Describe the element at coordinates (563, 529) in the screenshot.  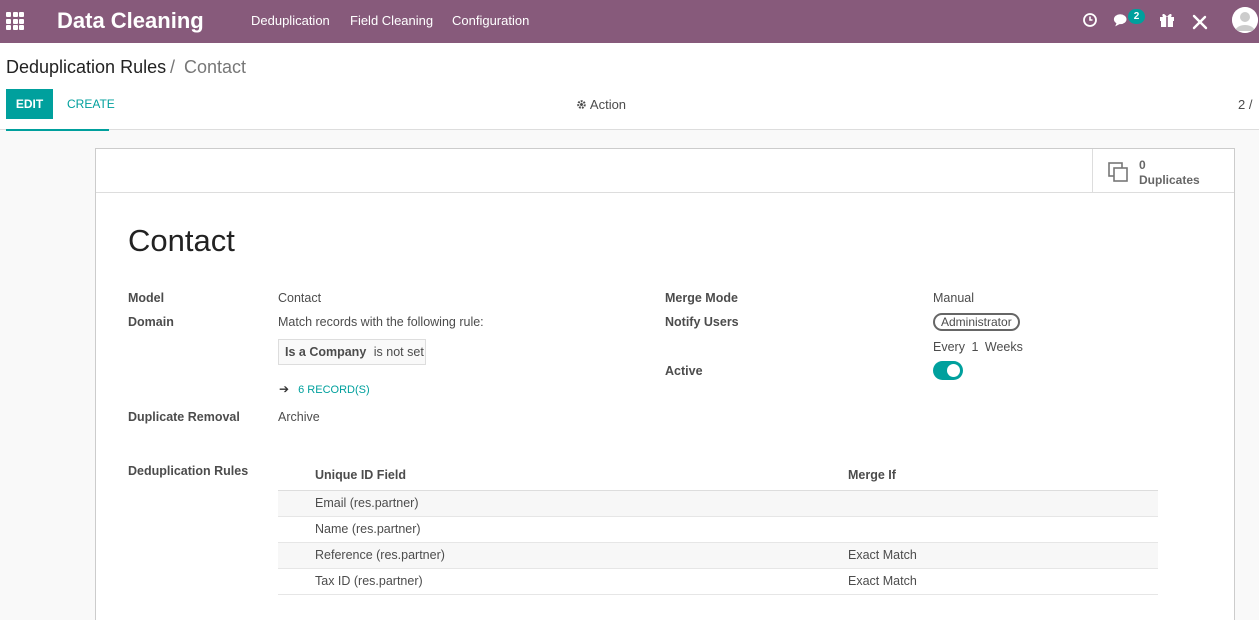
I see `row-field: Name (res.partner)` at that location.